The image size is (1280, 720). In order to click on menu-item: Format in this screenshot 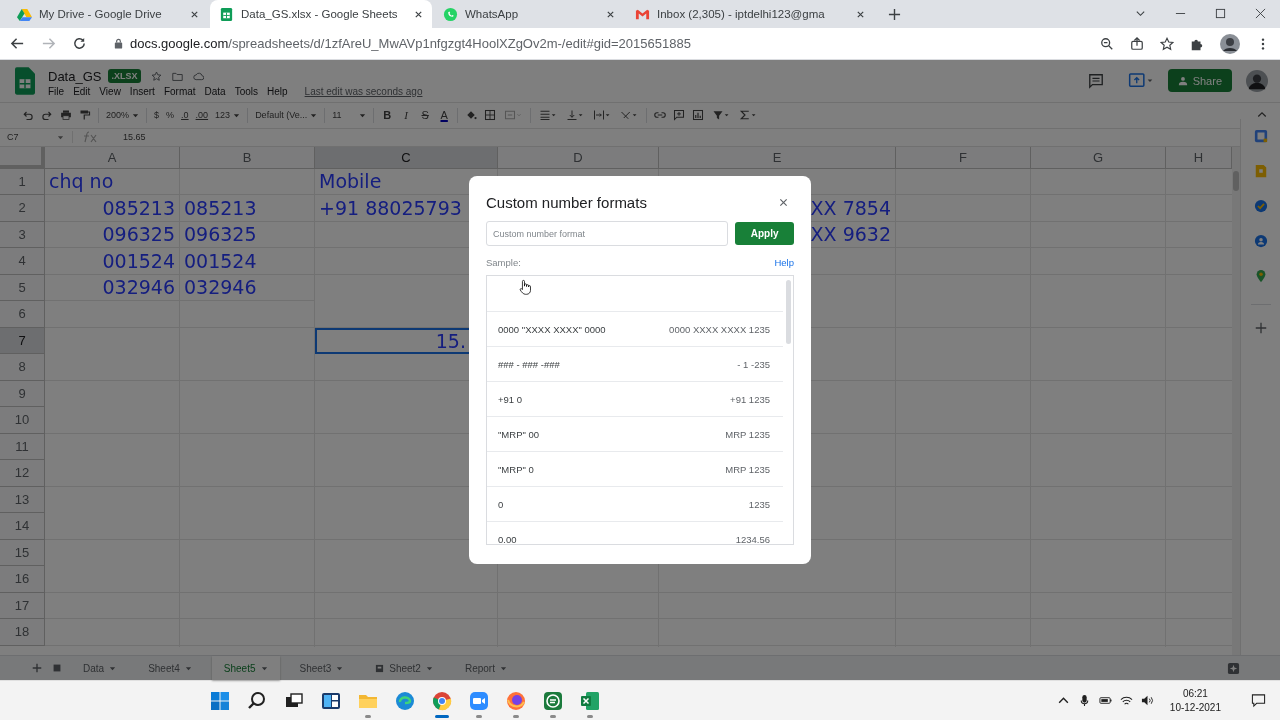, I will do `click(179, 91)`.